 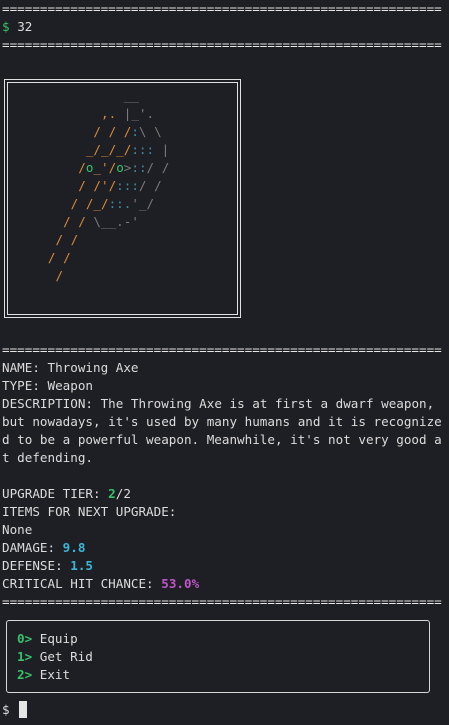 I want to click on menu-item-get-rid: 1> Get Rid, so click(x=55, y=657).